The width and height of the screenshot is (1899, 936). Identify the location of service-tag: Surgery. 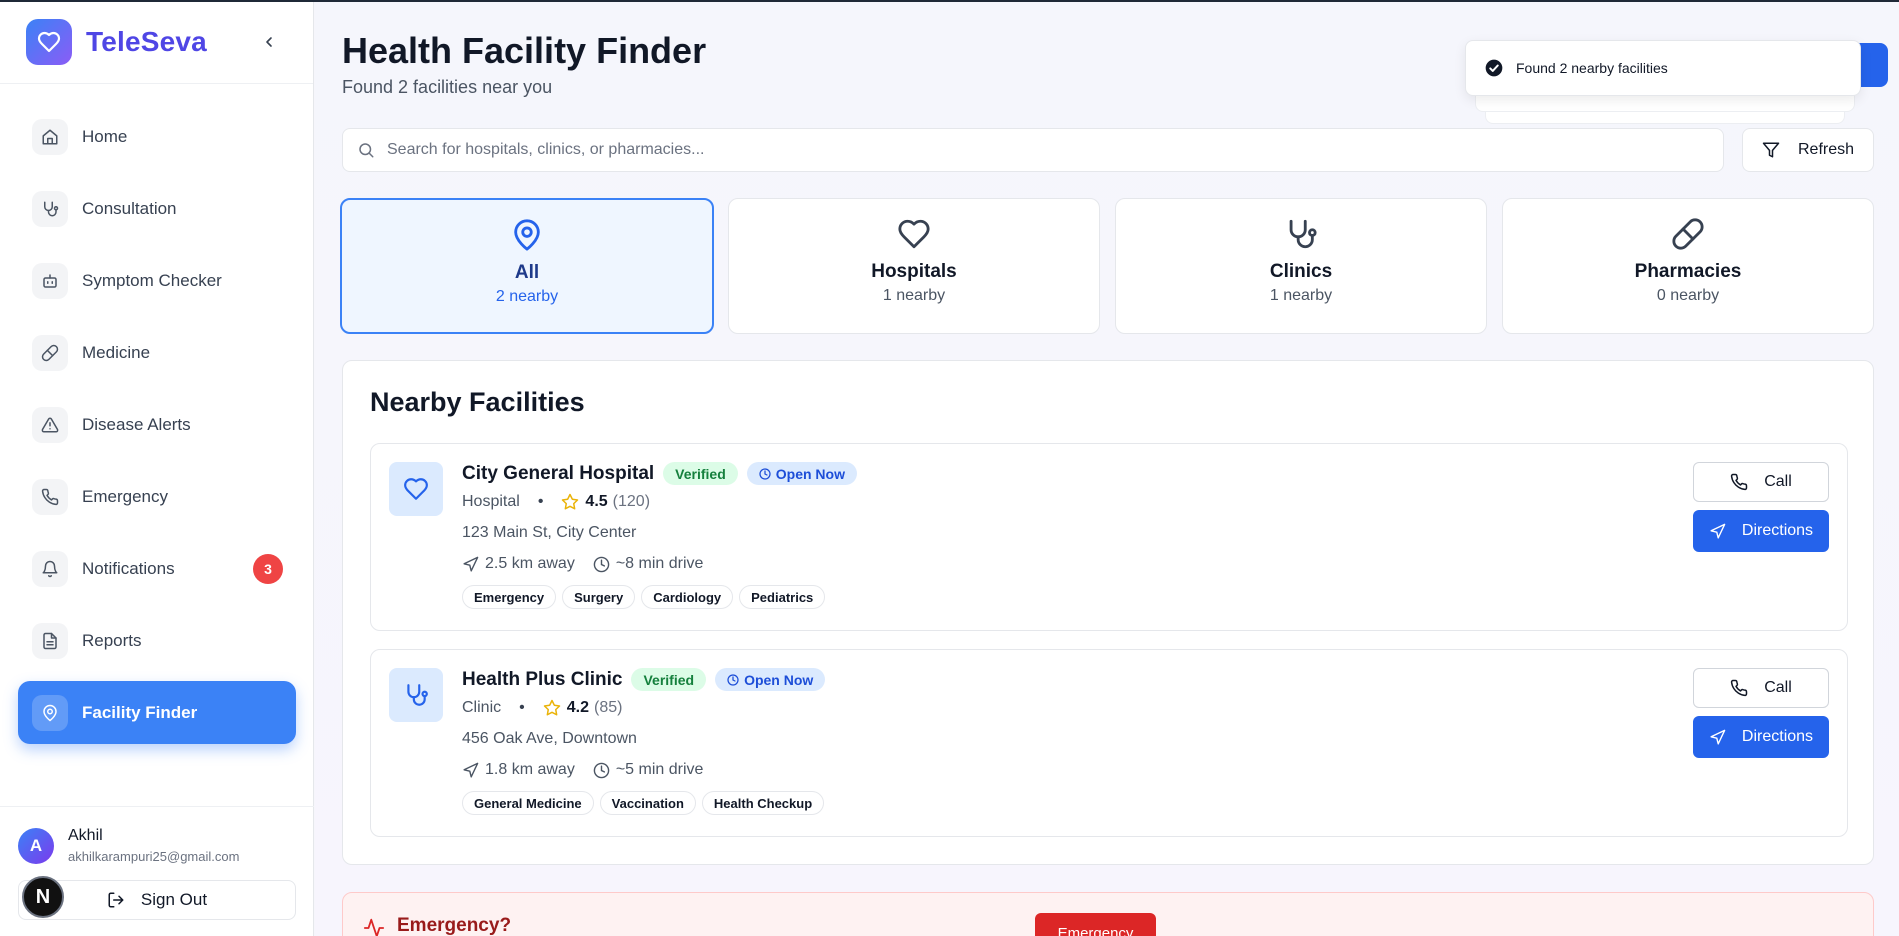
(599, 597).